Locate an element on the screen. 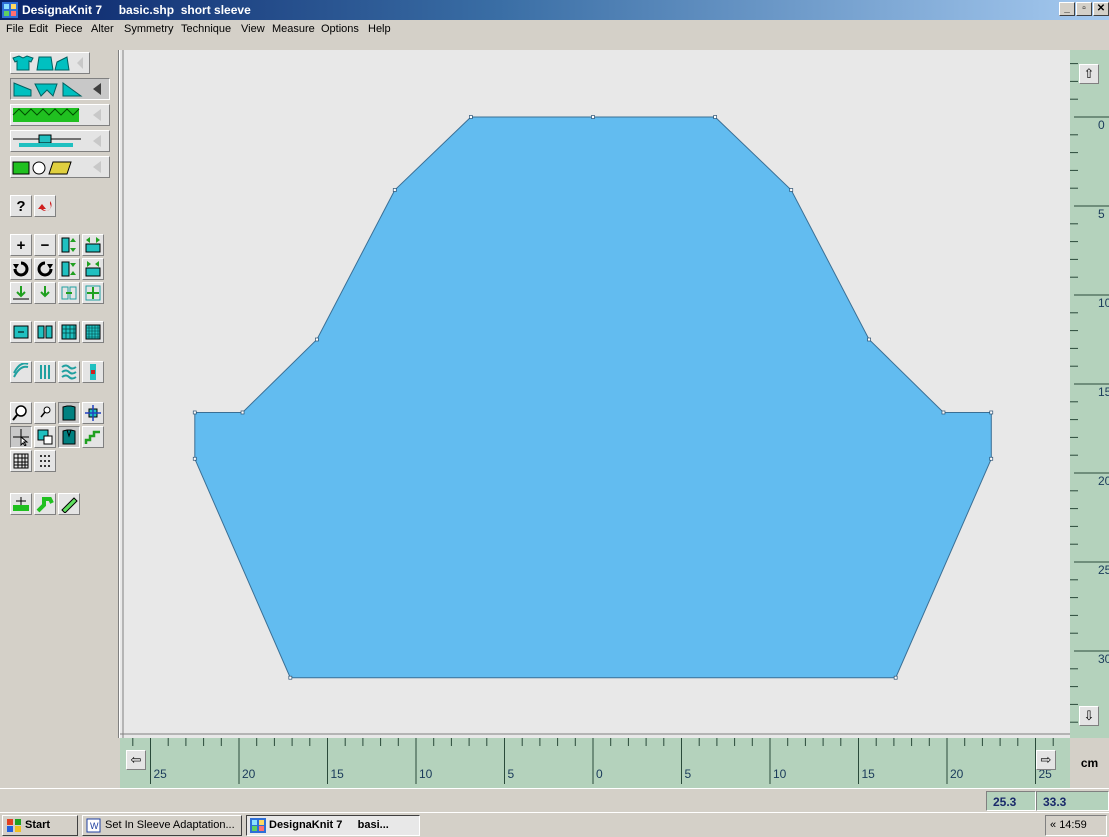  image-tools-button is located at coordinates (60, 167).